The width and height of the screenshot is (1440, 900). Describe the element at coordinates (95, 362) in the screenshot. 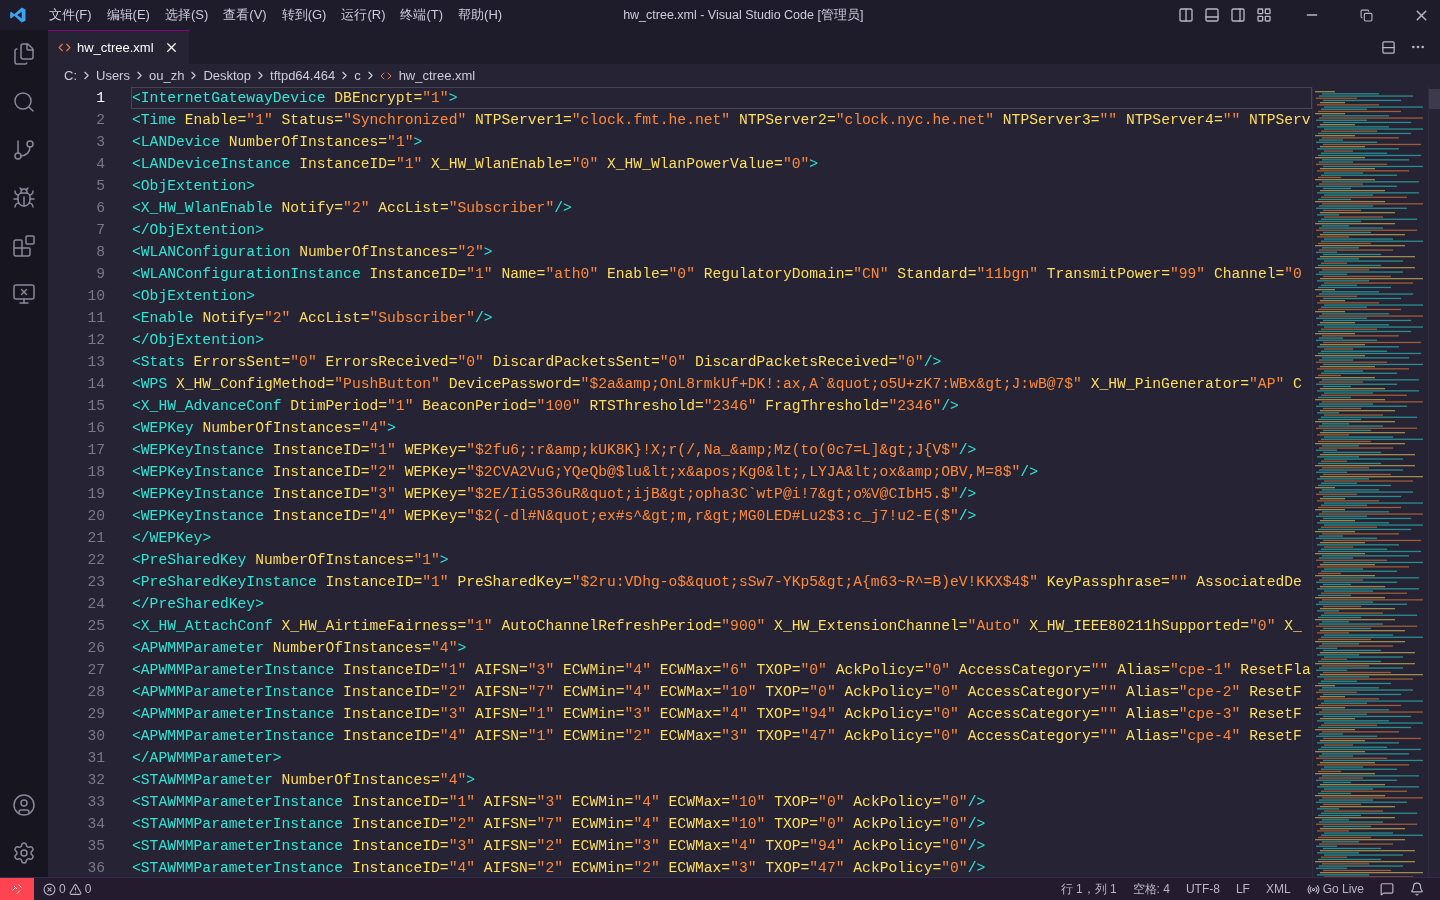

I see `line-number: 13` at that location.